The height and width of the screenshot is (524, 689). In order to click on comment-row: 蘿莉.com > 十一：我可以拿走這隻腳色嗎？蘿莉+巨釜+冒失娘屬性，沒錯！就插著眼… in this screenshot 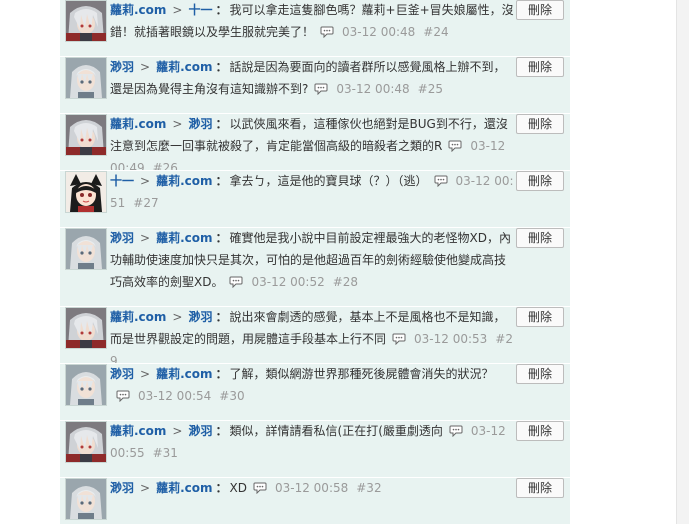, I will do `click(315, 28)`.